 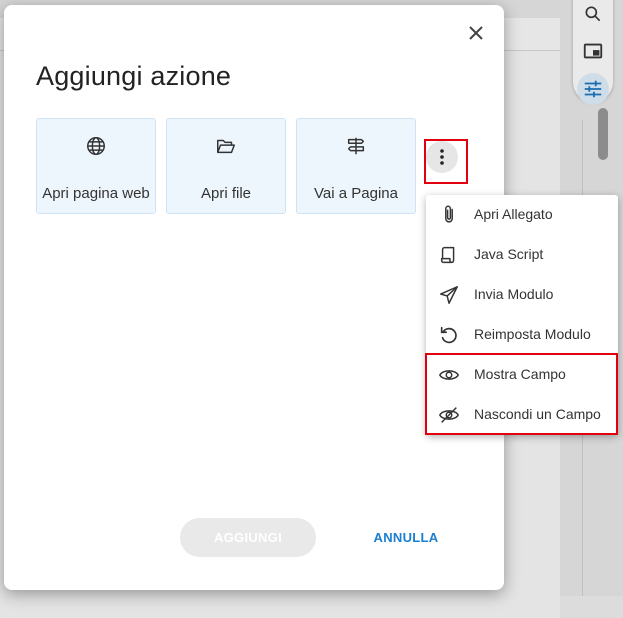 I want to click on menu-item-label: Invia Modulo, so click(x=514, y=294).